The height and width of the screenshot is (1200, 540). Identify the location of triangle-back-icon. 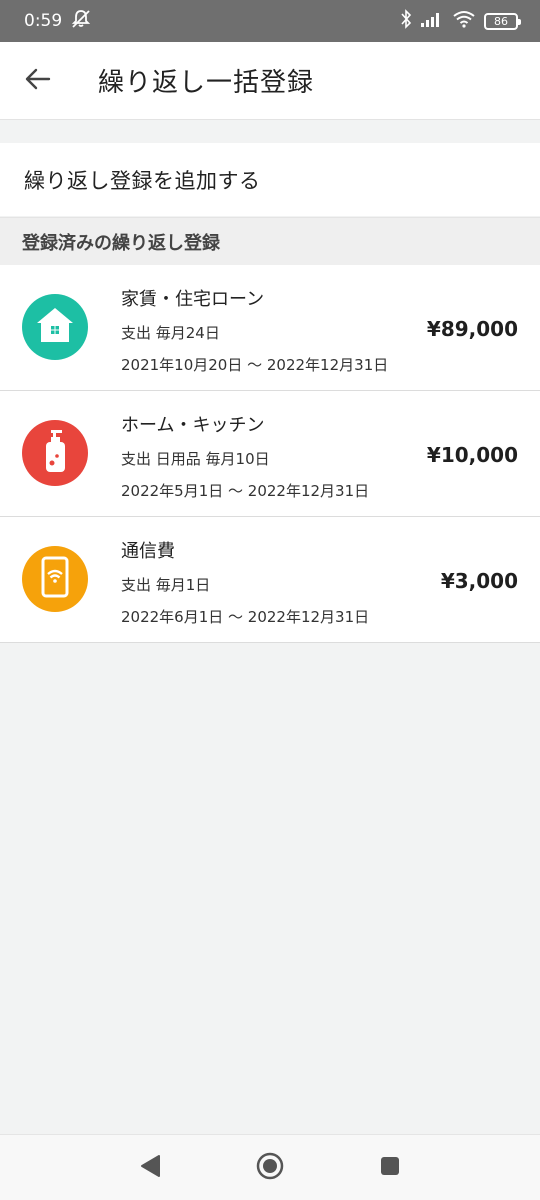
(150, 1168).